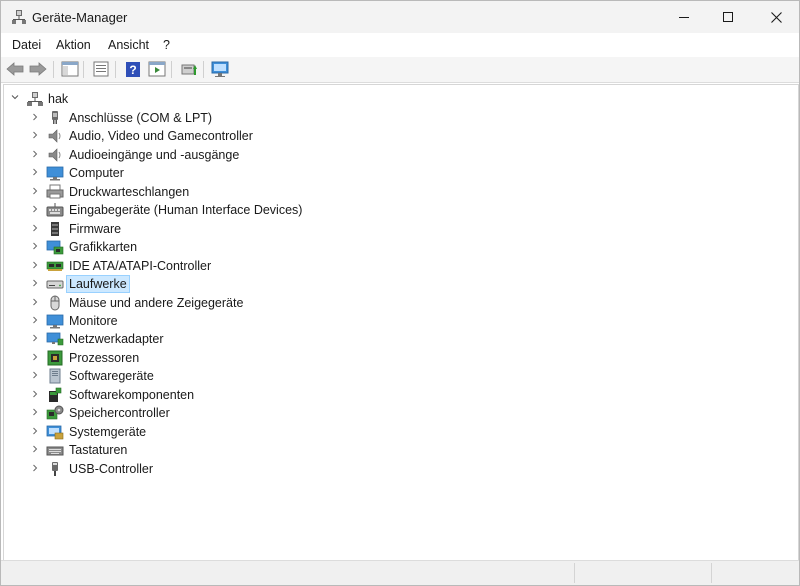 This screenshot has height=586, width=800. What do you see at coordinates (156, 302) in the screenshot?
I see `tree-item-label: Mäuse und andere Zeigegeräte` at bounding box center [156, 302].